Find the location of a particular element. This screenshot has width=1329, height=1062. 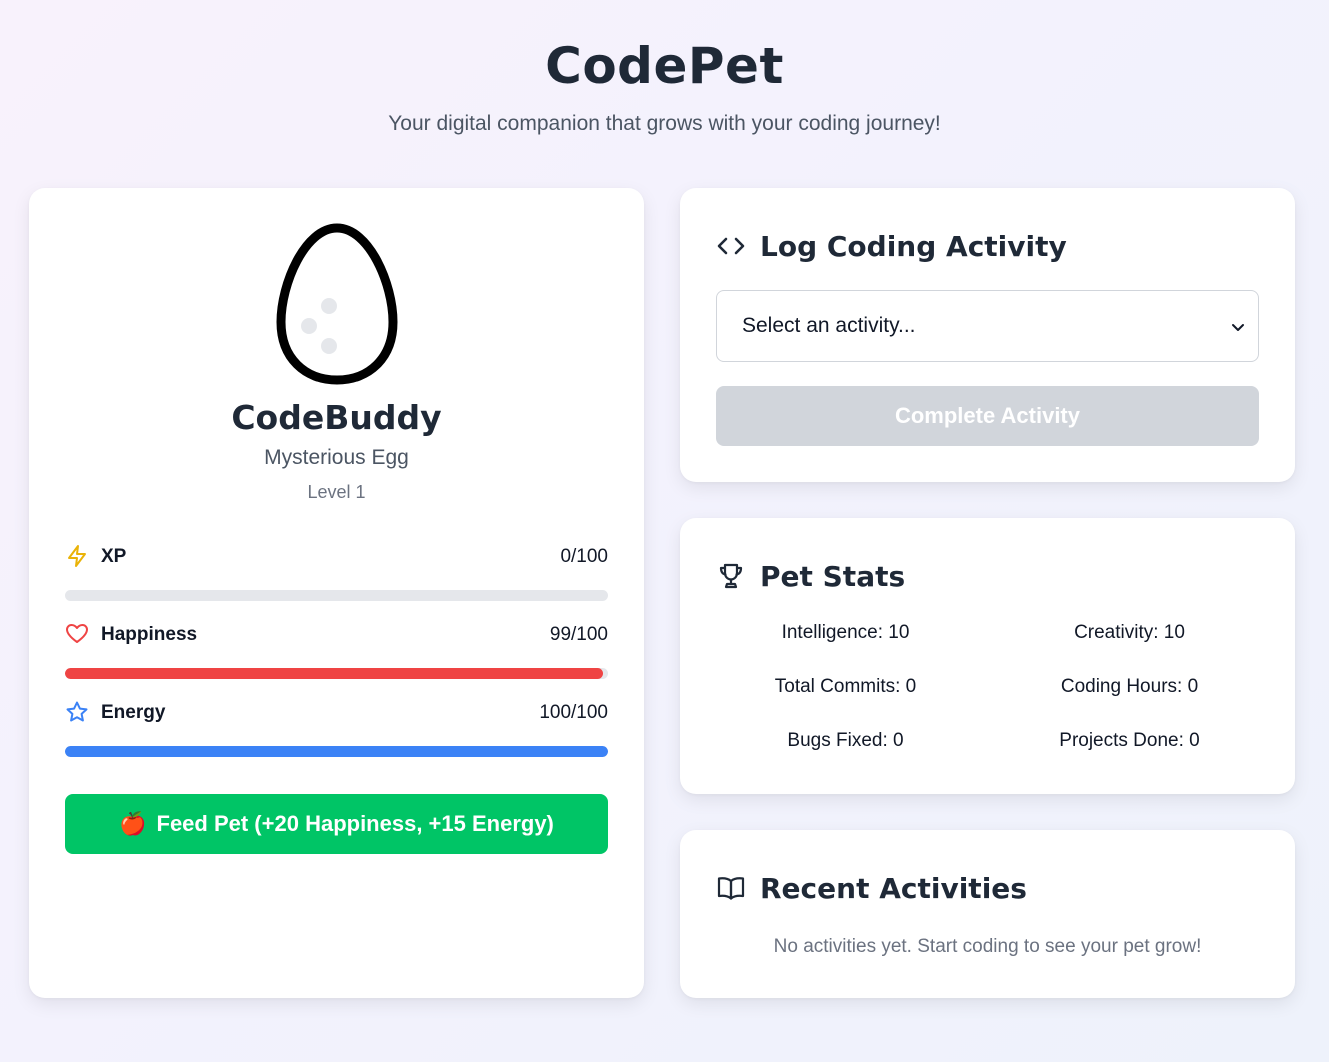

energy-bar-fill is located at coordinates (336, 751).